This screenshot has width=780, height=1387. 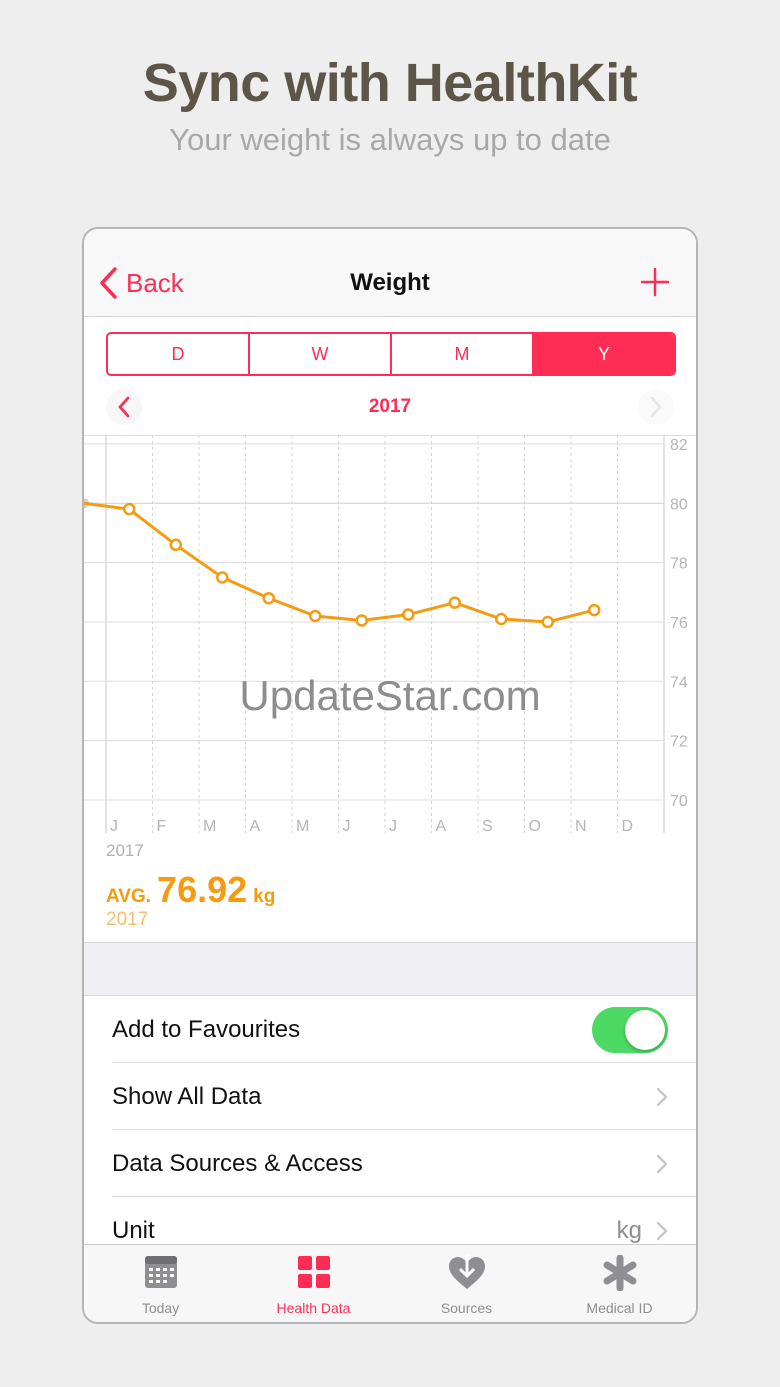 I want to click on tab-sources-label: Sources, so click(x=466, y=1308).